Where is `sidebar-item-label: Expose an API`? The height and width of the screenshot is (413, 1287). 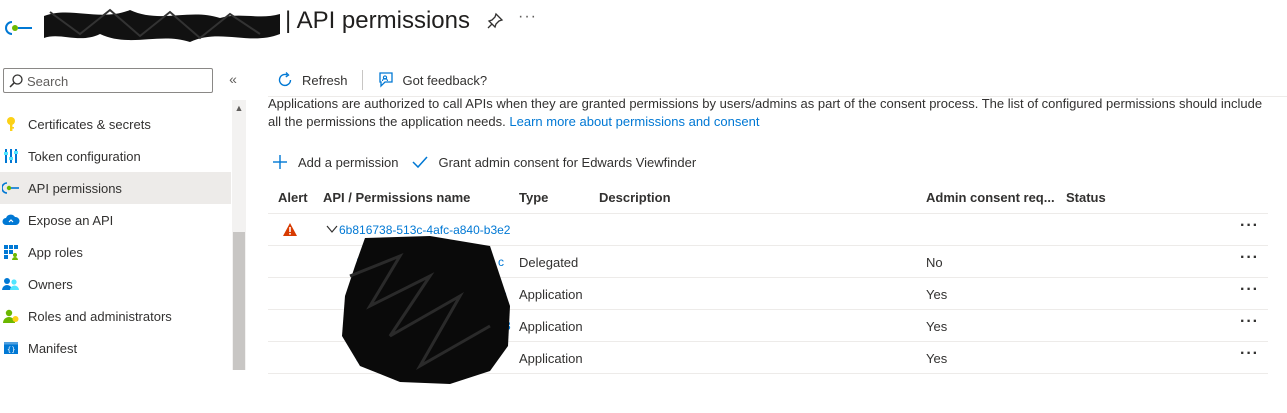 sidebar-item-label: Expose an API is located at coordinates (71, 220).